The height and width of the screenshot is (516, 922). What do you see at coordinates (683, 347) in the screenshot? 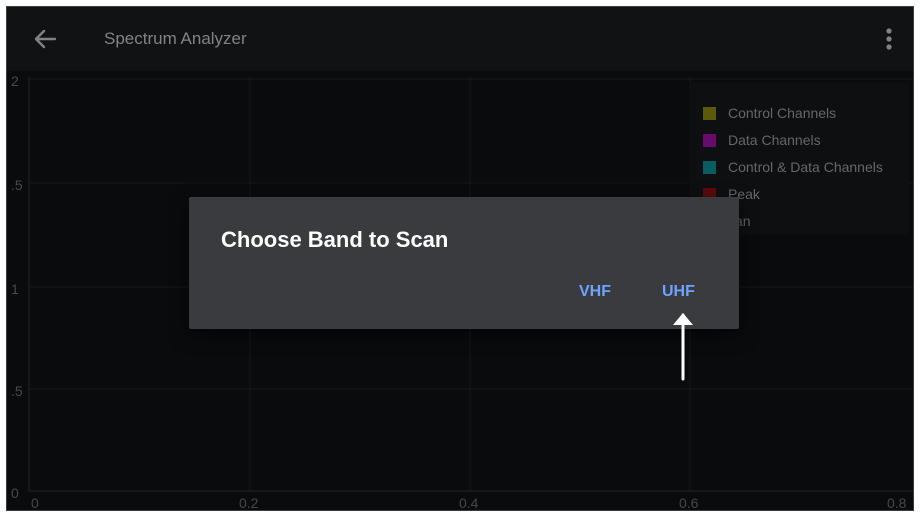
I see `arrow-up-icon` at bounding box center [683, 347].